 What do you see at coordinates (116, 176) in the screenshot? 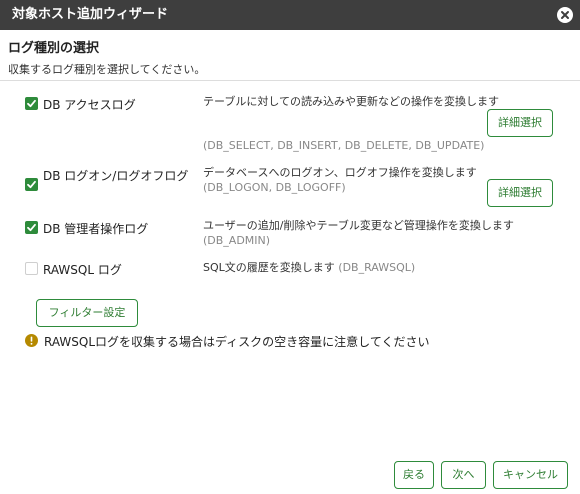
I see `db-logon-label: DB ログオン/ログオフログ` at bounding box center [116, 176].